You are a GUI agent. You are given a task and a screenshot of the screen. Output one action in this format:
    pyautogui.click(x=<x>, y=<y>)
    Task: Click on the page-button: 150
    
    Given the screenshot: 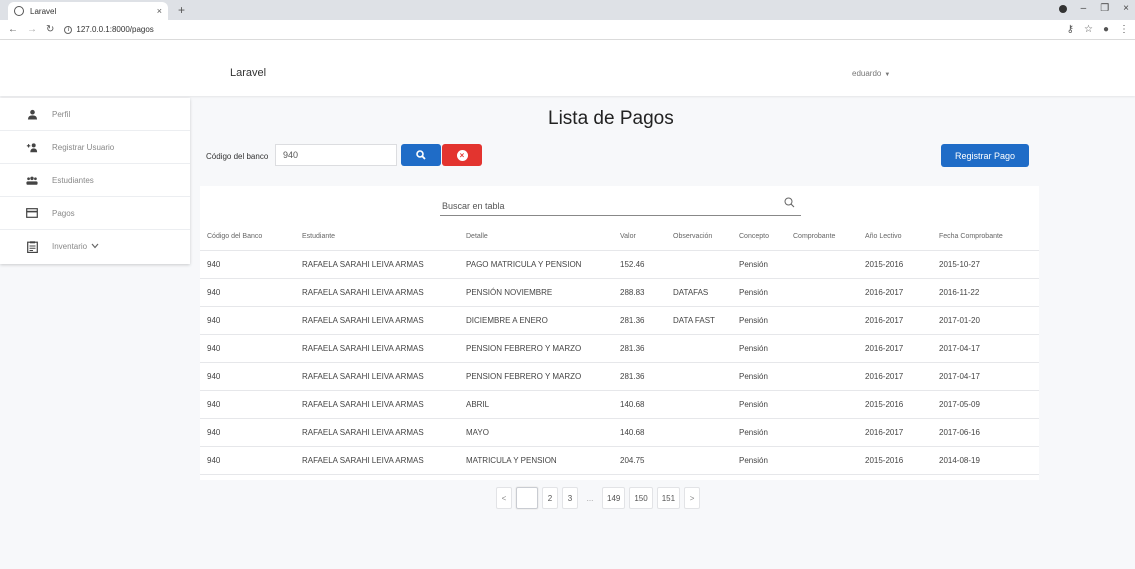 What is the action you would take?
    pyautogui.click(x=641, y=498)
    